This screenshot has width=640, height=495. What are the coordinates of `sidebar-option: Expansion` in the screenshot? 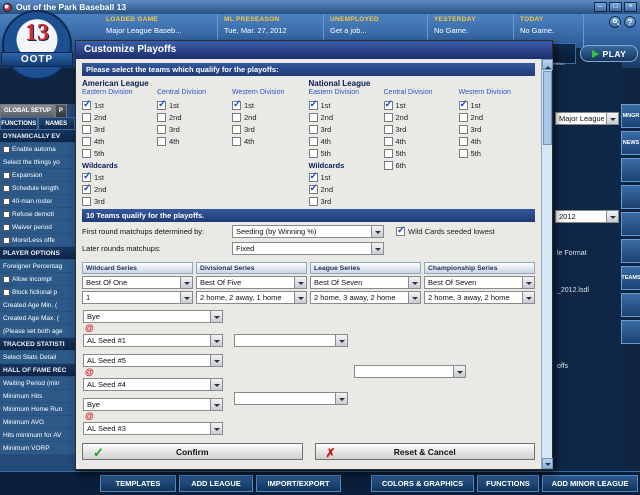 It's located at (37, 175).